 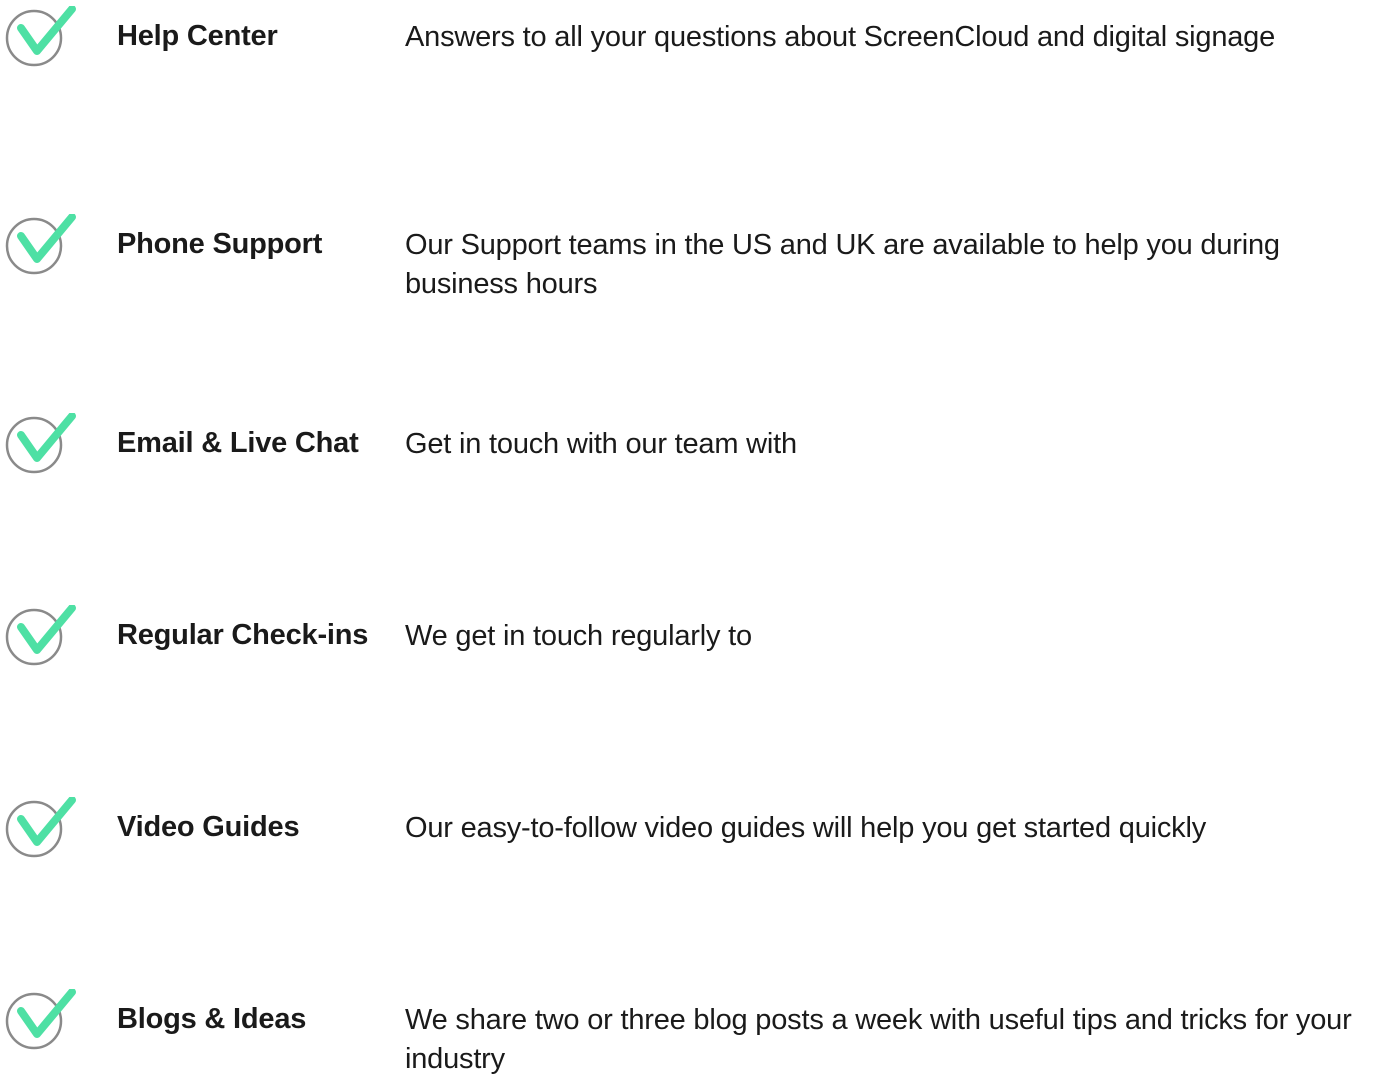 What do you see at coordinates (208, 827) in the screenshot?
I see `feature-title: Video Guides` at bounding box center [208, 827].